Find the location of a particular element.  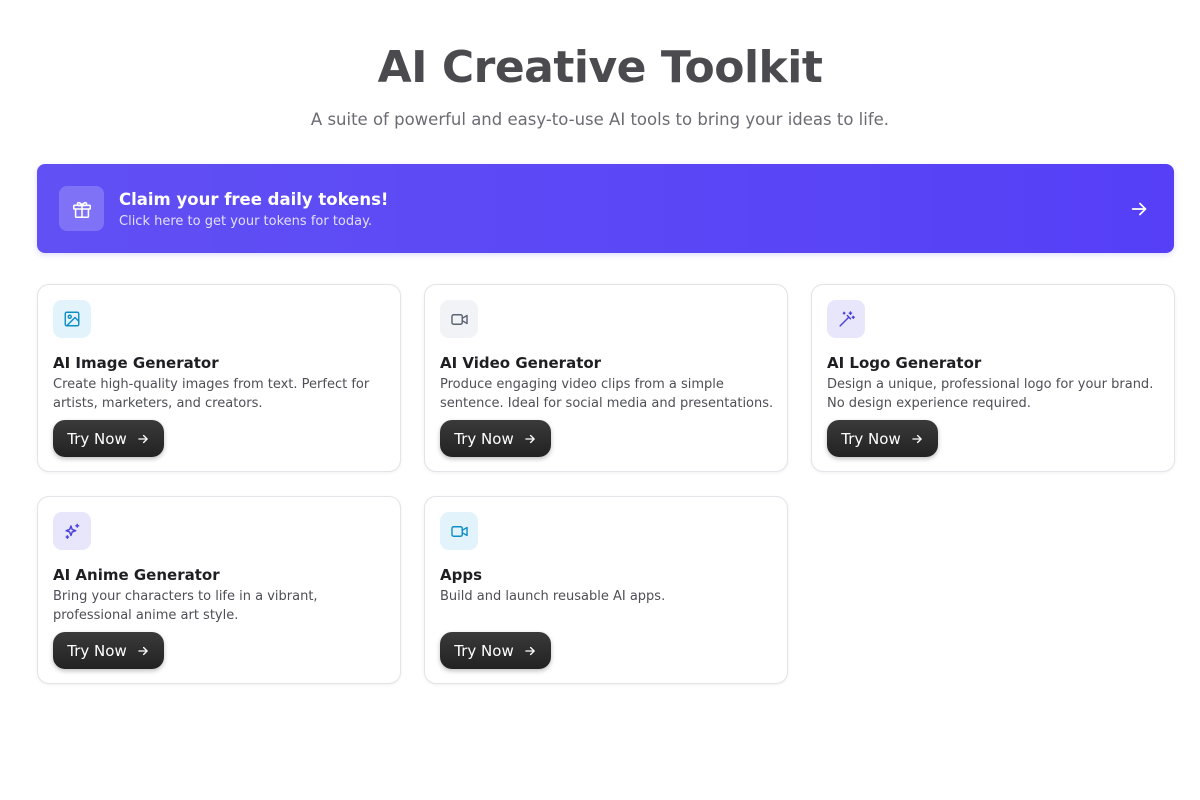

magic-wand-icon is located at coordinates (846, 319).